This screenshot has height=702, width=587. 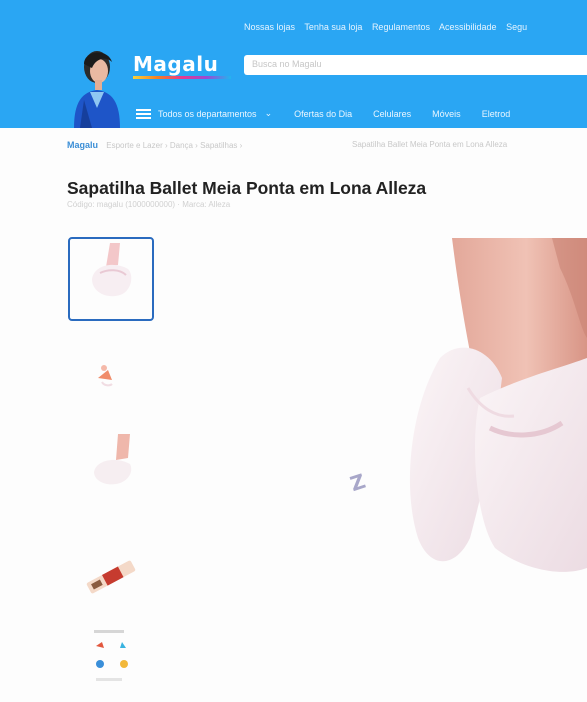 What do you see at coordinates (143, 114) in the screenshot?
I see `menu-icon` at bounding box center [143, 114].